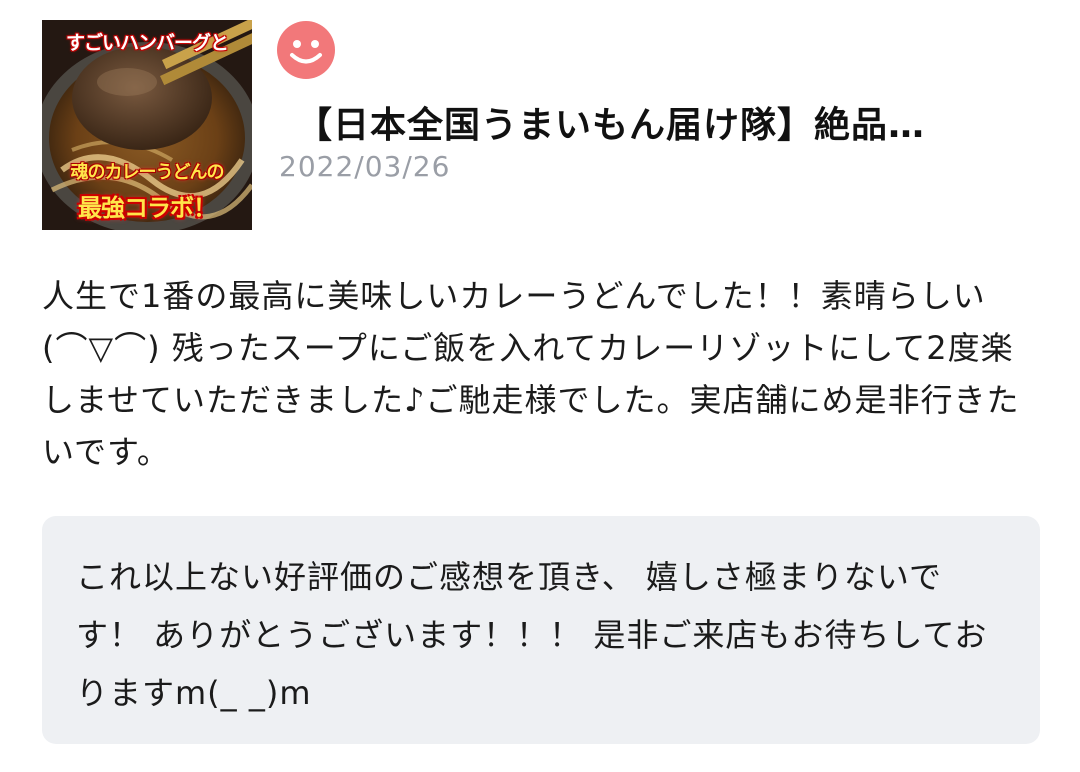  Describe the element at coordinates (365, 166) in the screenshot. I see `review-date: 2022/03/26` at that location.